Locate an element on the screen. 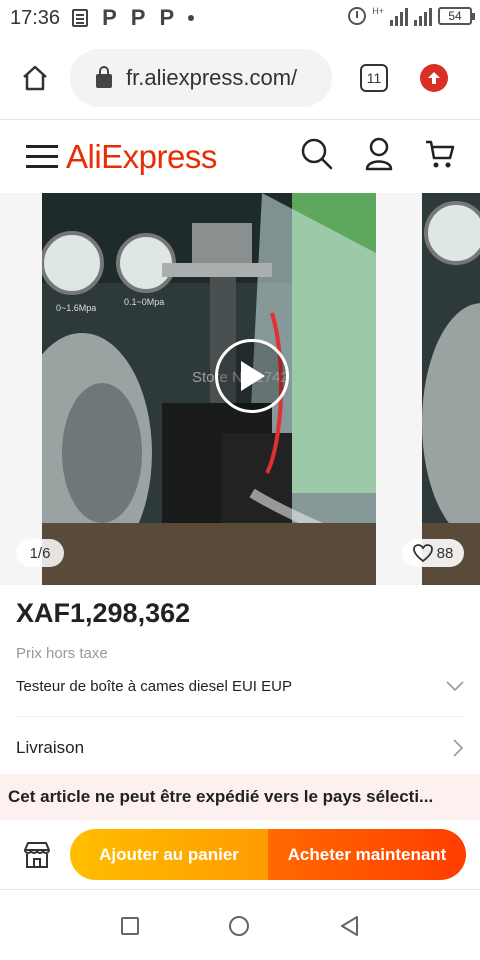  product-title: Testeur de boîte à cames diesel EUI EUP is located at coordinates (154, 686).